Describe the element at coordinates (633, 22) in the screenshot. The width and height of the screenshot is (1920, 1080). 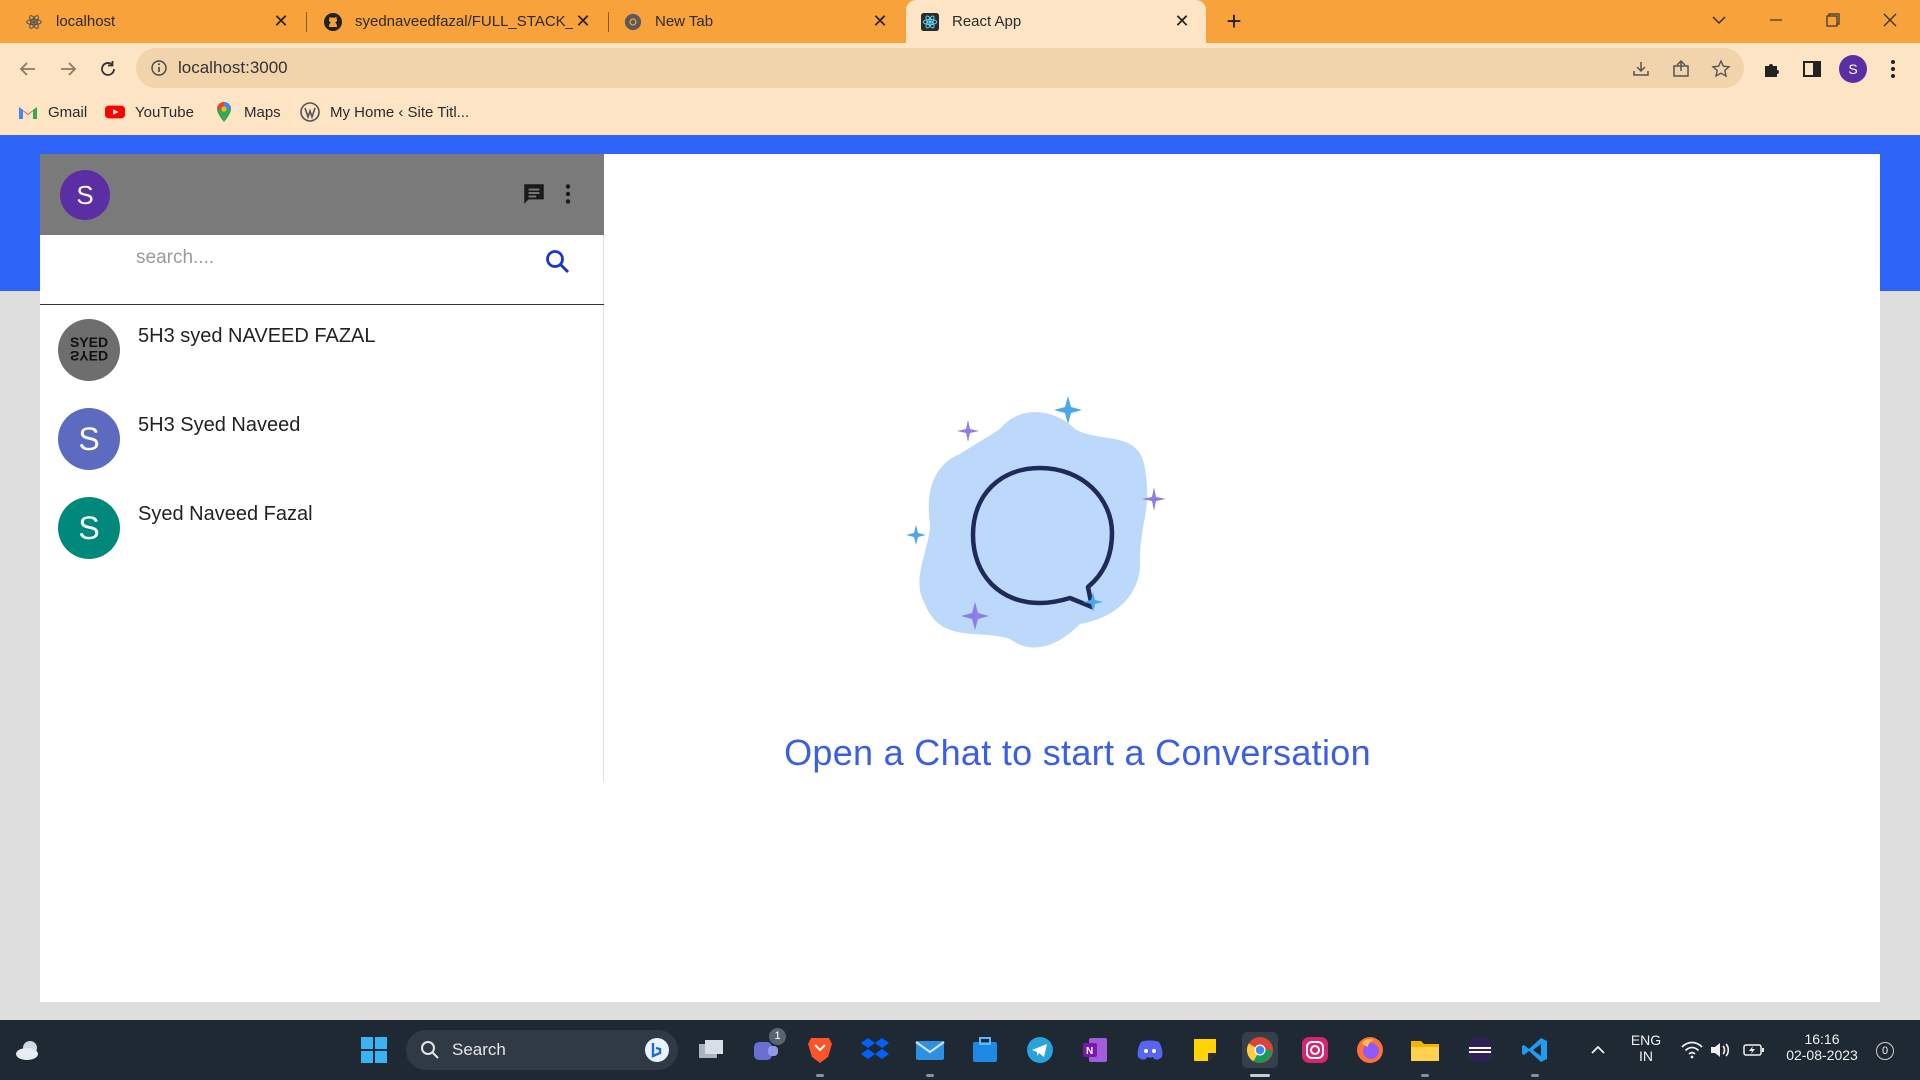
I see `chrome-icon` at that location.